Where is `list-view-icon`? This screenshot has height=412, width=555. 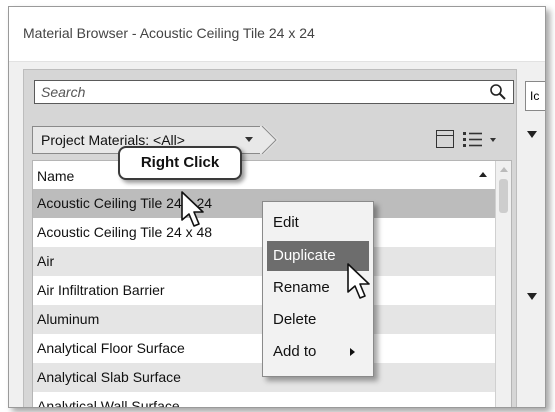 list-view-icon is located at coordinates (473, 139).